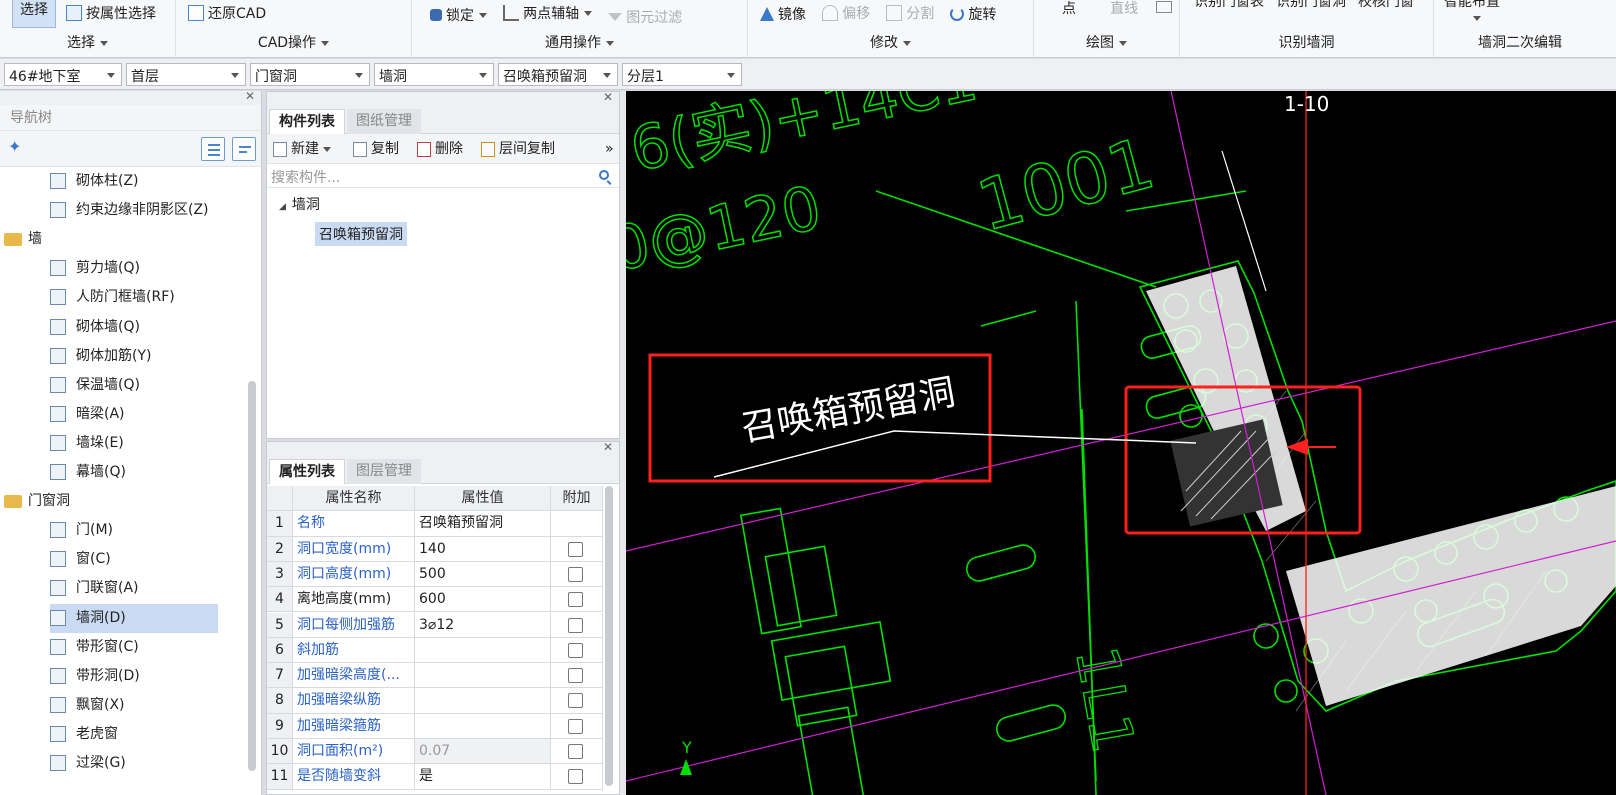 The height and width of the screenshot is (795, 1616). Describe the element at coordinates (1477, 18) in the screenshot. I see `smart-place-dropdown` at that location.